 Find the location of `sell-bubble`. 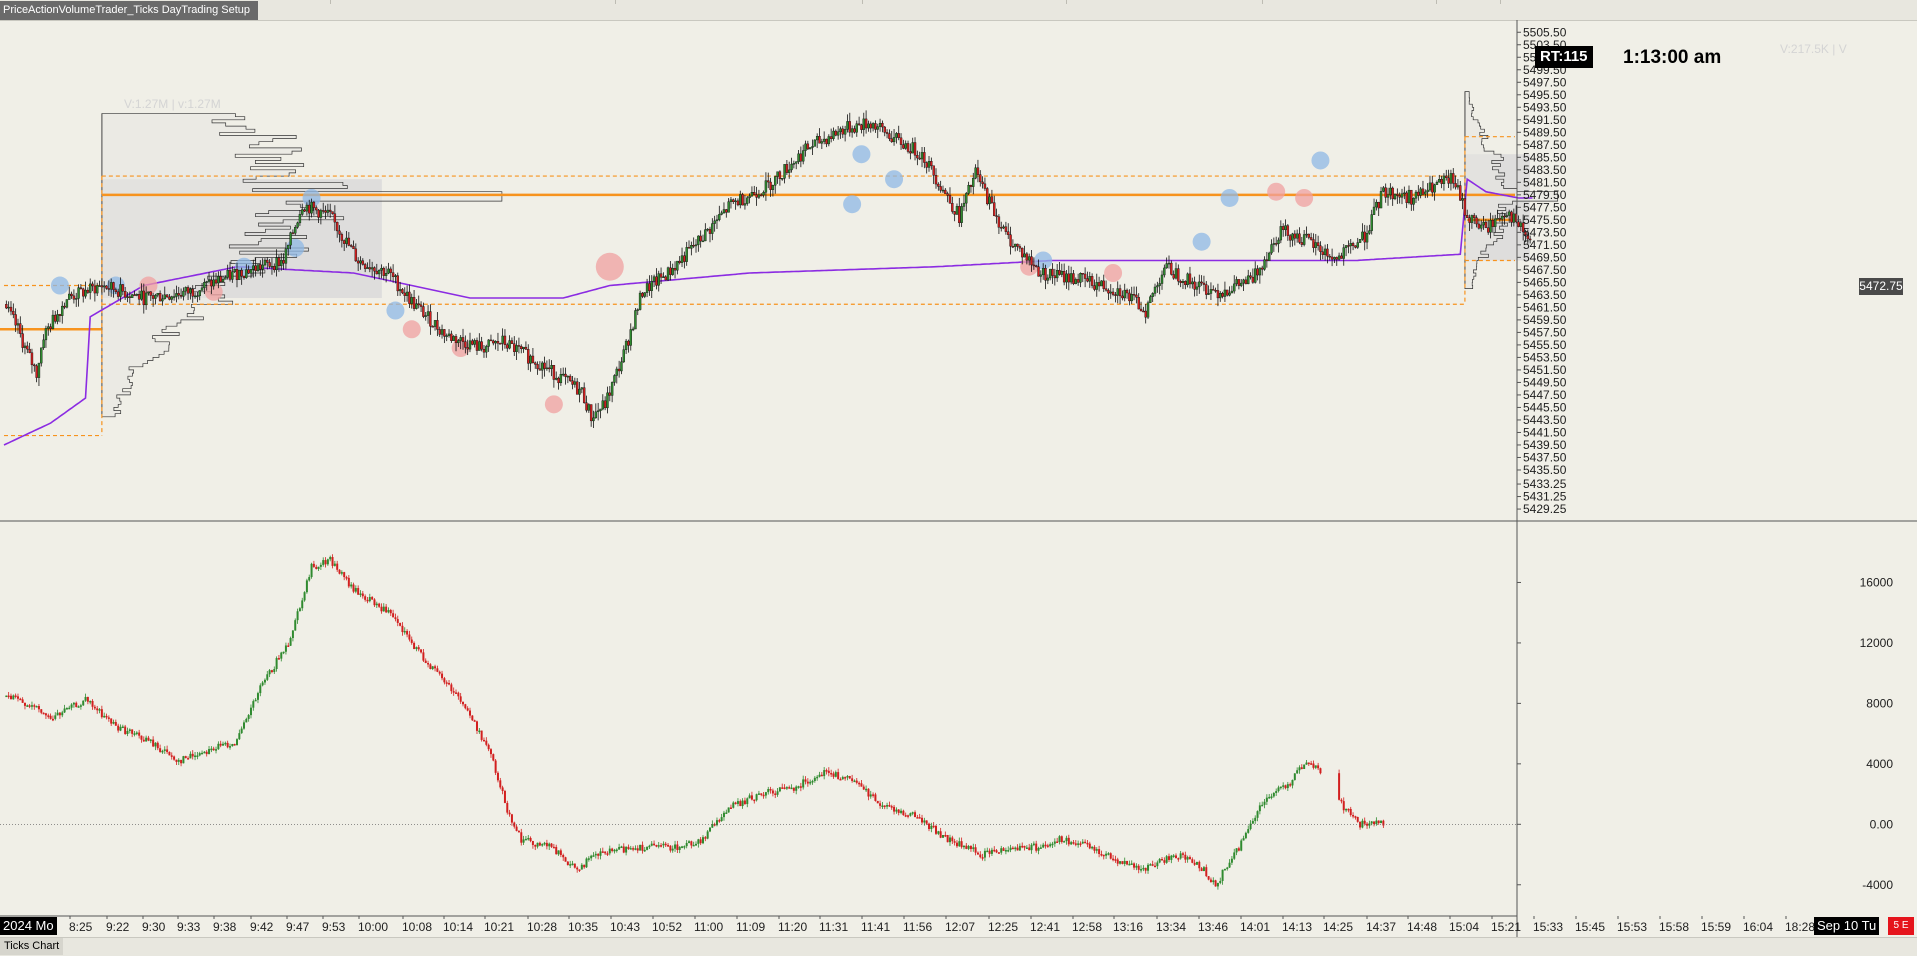

sell-bubble is located at coordinates (1276, 191).